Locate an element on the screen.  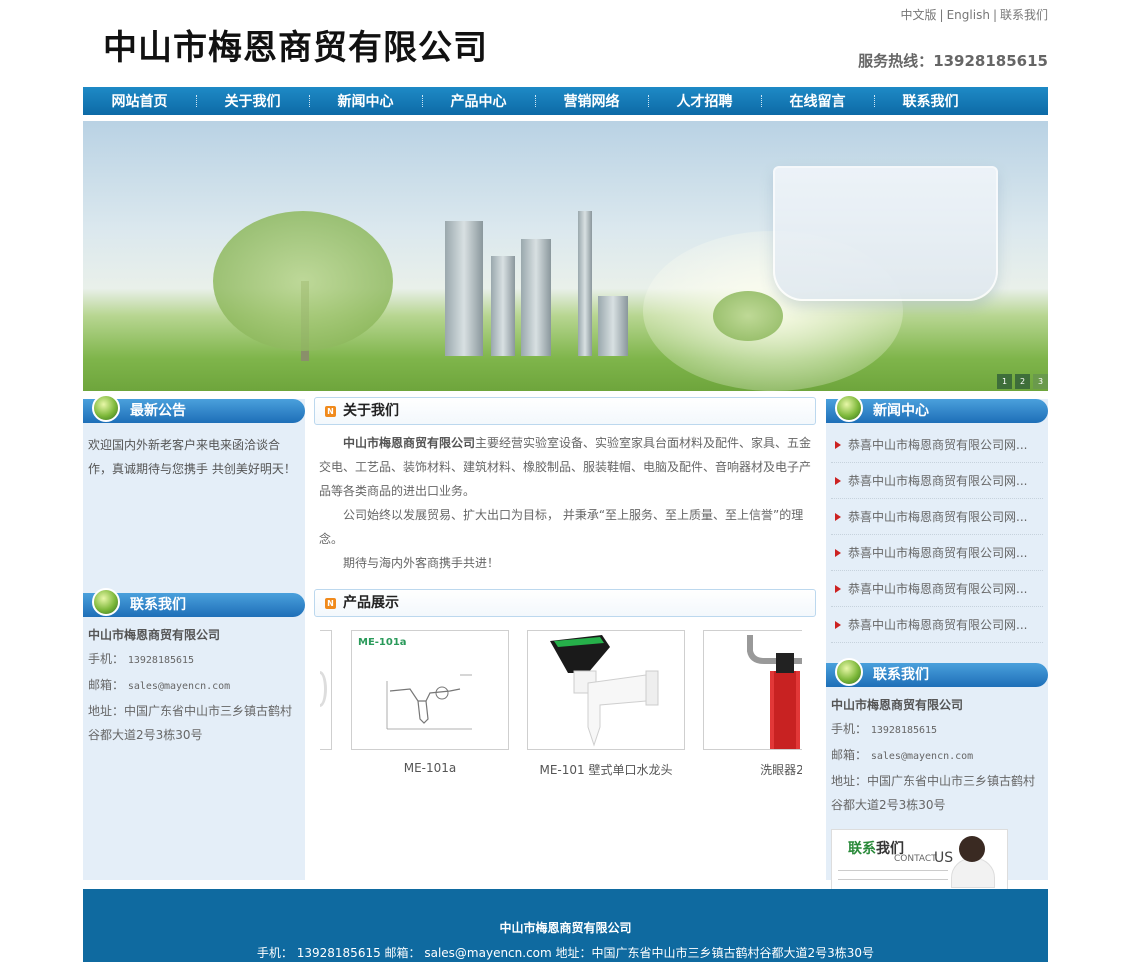
product-caption: ME-101 壁式单口水龙头 is located at coordinates (606, 769).